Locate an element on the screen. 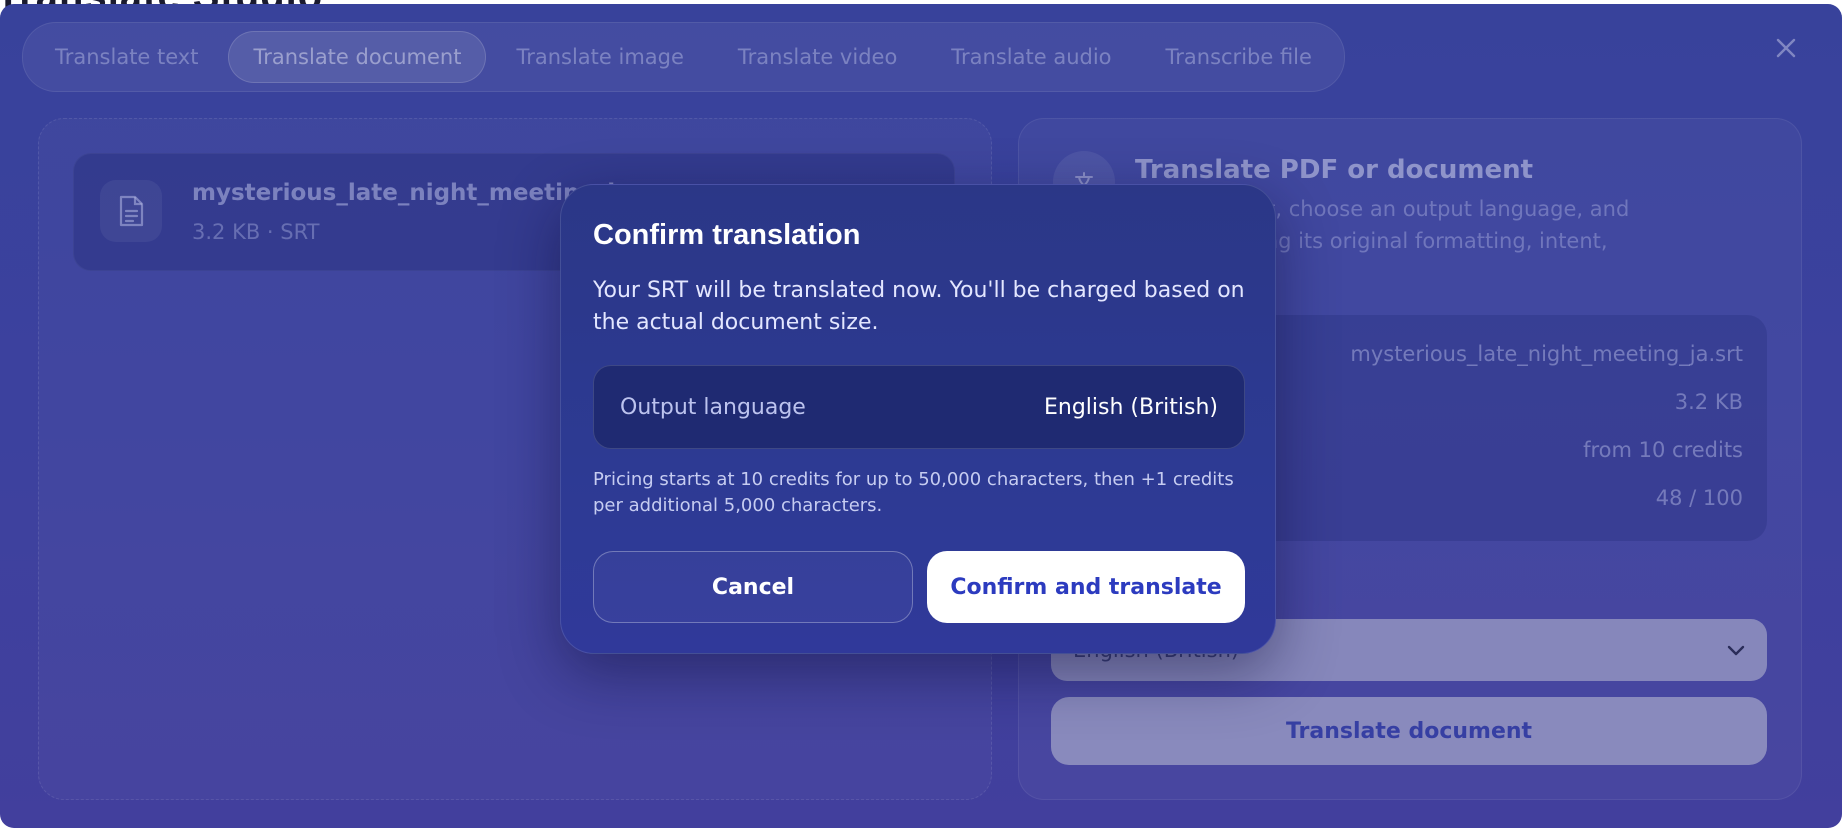 The image size is (1842, 828). output-language-value: English (British) is located at coordinates (1131, 407).